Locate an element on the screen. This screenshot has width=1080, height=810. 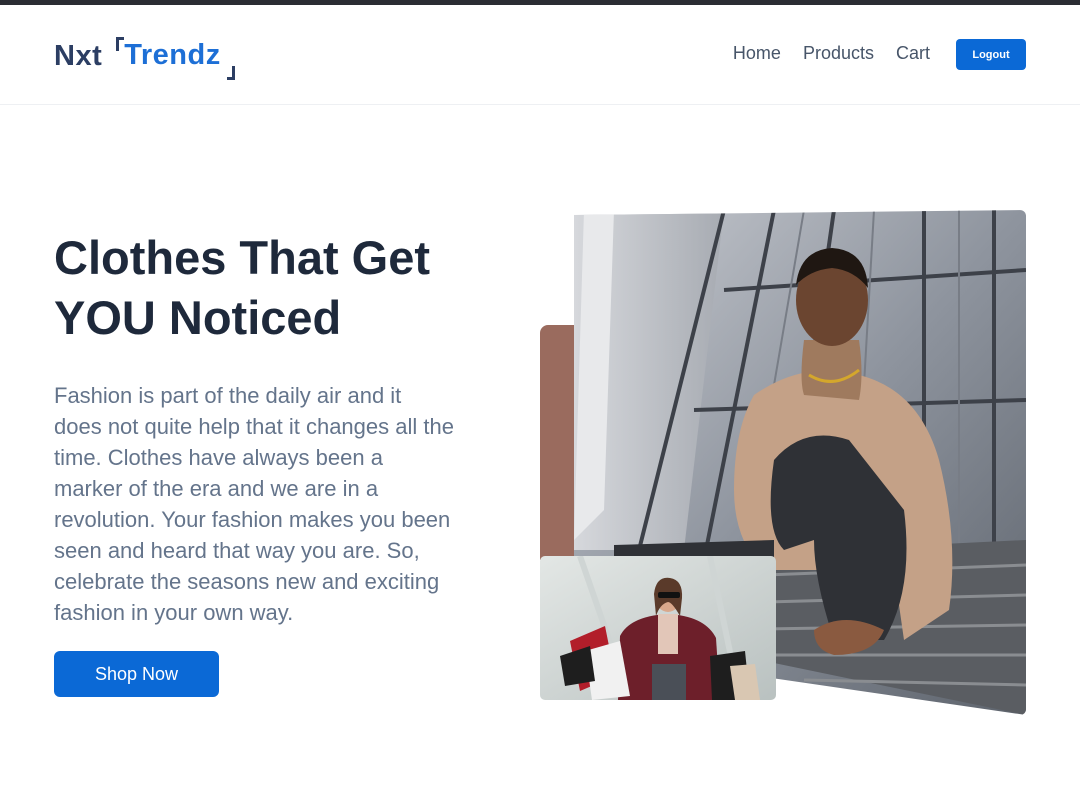
website-logo: Nxt Trendz is located at coordinates (144, 56).